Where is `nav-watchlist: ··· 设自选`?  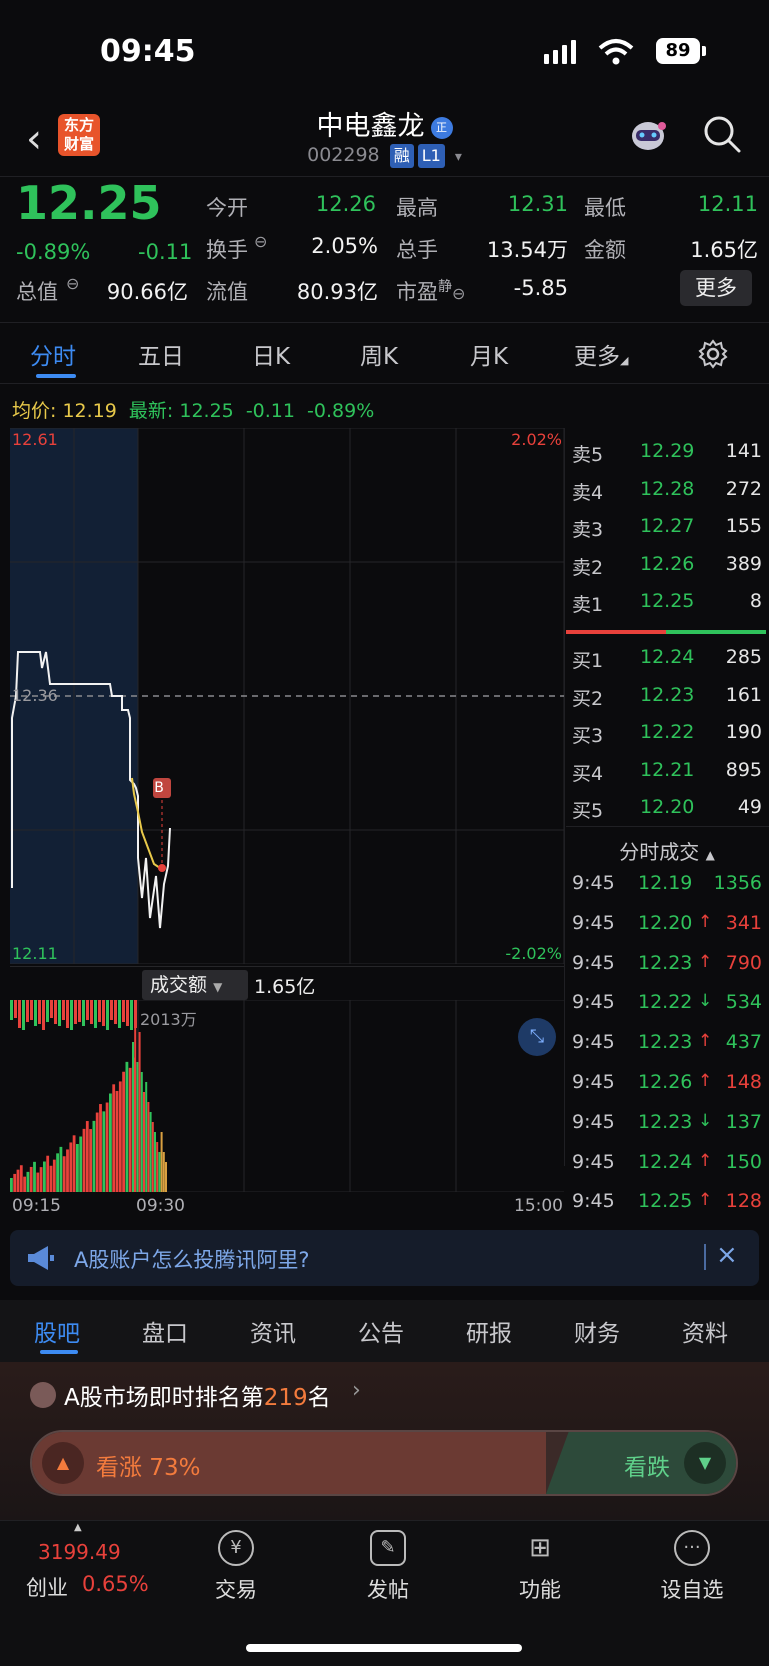
nav-watchlist: ··· 设自选 is located at coordinates (692, 1567).